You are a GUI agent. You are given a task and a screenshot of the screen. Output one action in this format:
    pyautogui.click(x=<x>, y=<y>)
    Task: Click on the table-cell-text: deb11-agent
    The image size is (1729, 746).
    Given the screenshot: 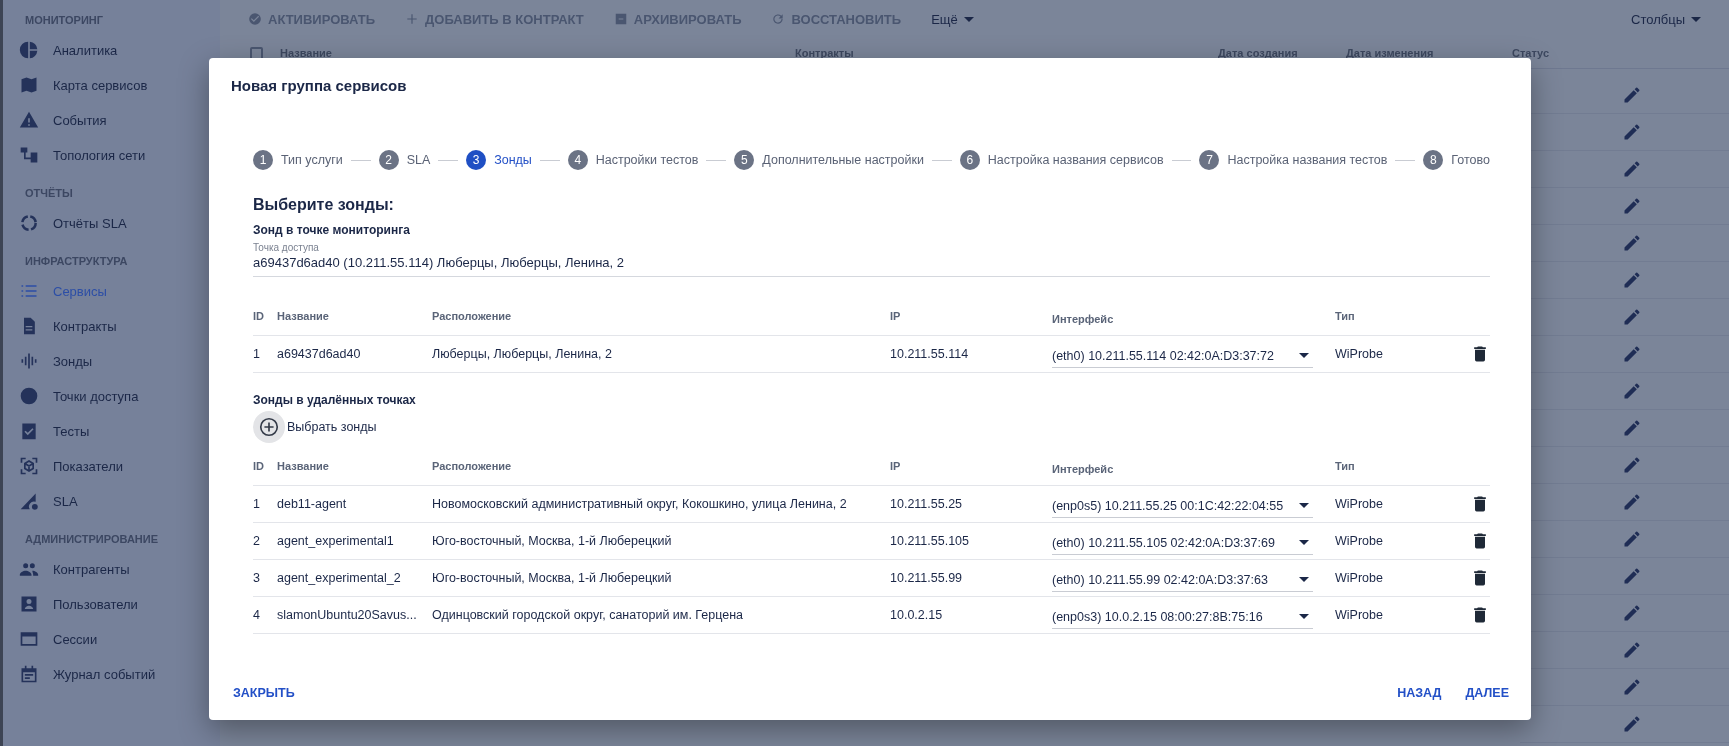 What is the action you would take?
    pyautogui.click(x=312, y=504)
    